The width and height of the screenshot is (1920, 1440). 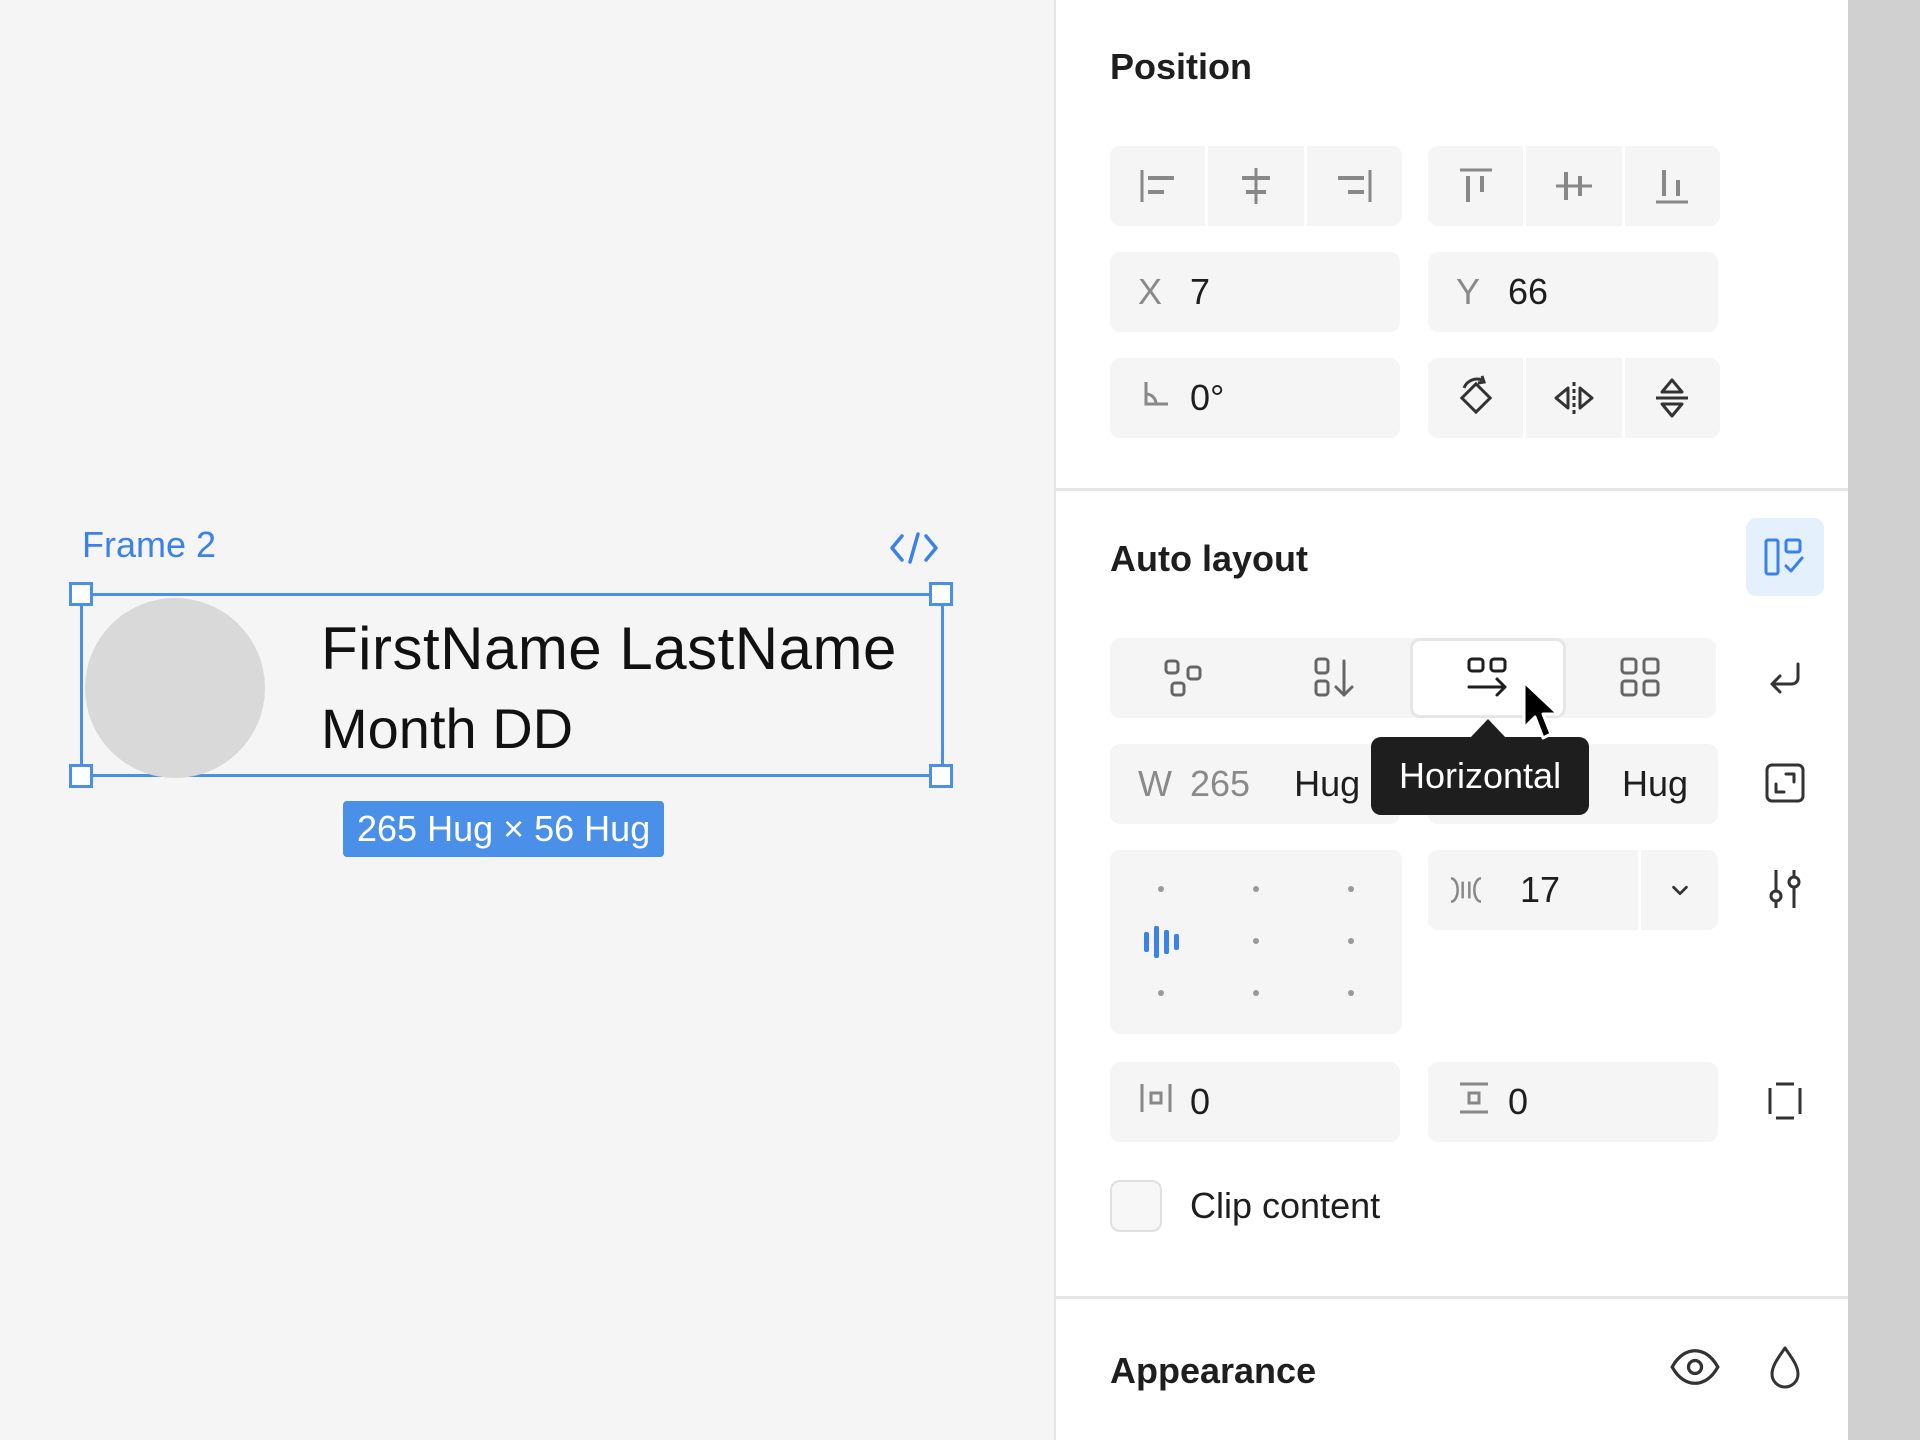 What do you see at coordinates (1413, 678) in the screenshot?
I see `layout-direction-group` at bounding box center [1413, 678].